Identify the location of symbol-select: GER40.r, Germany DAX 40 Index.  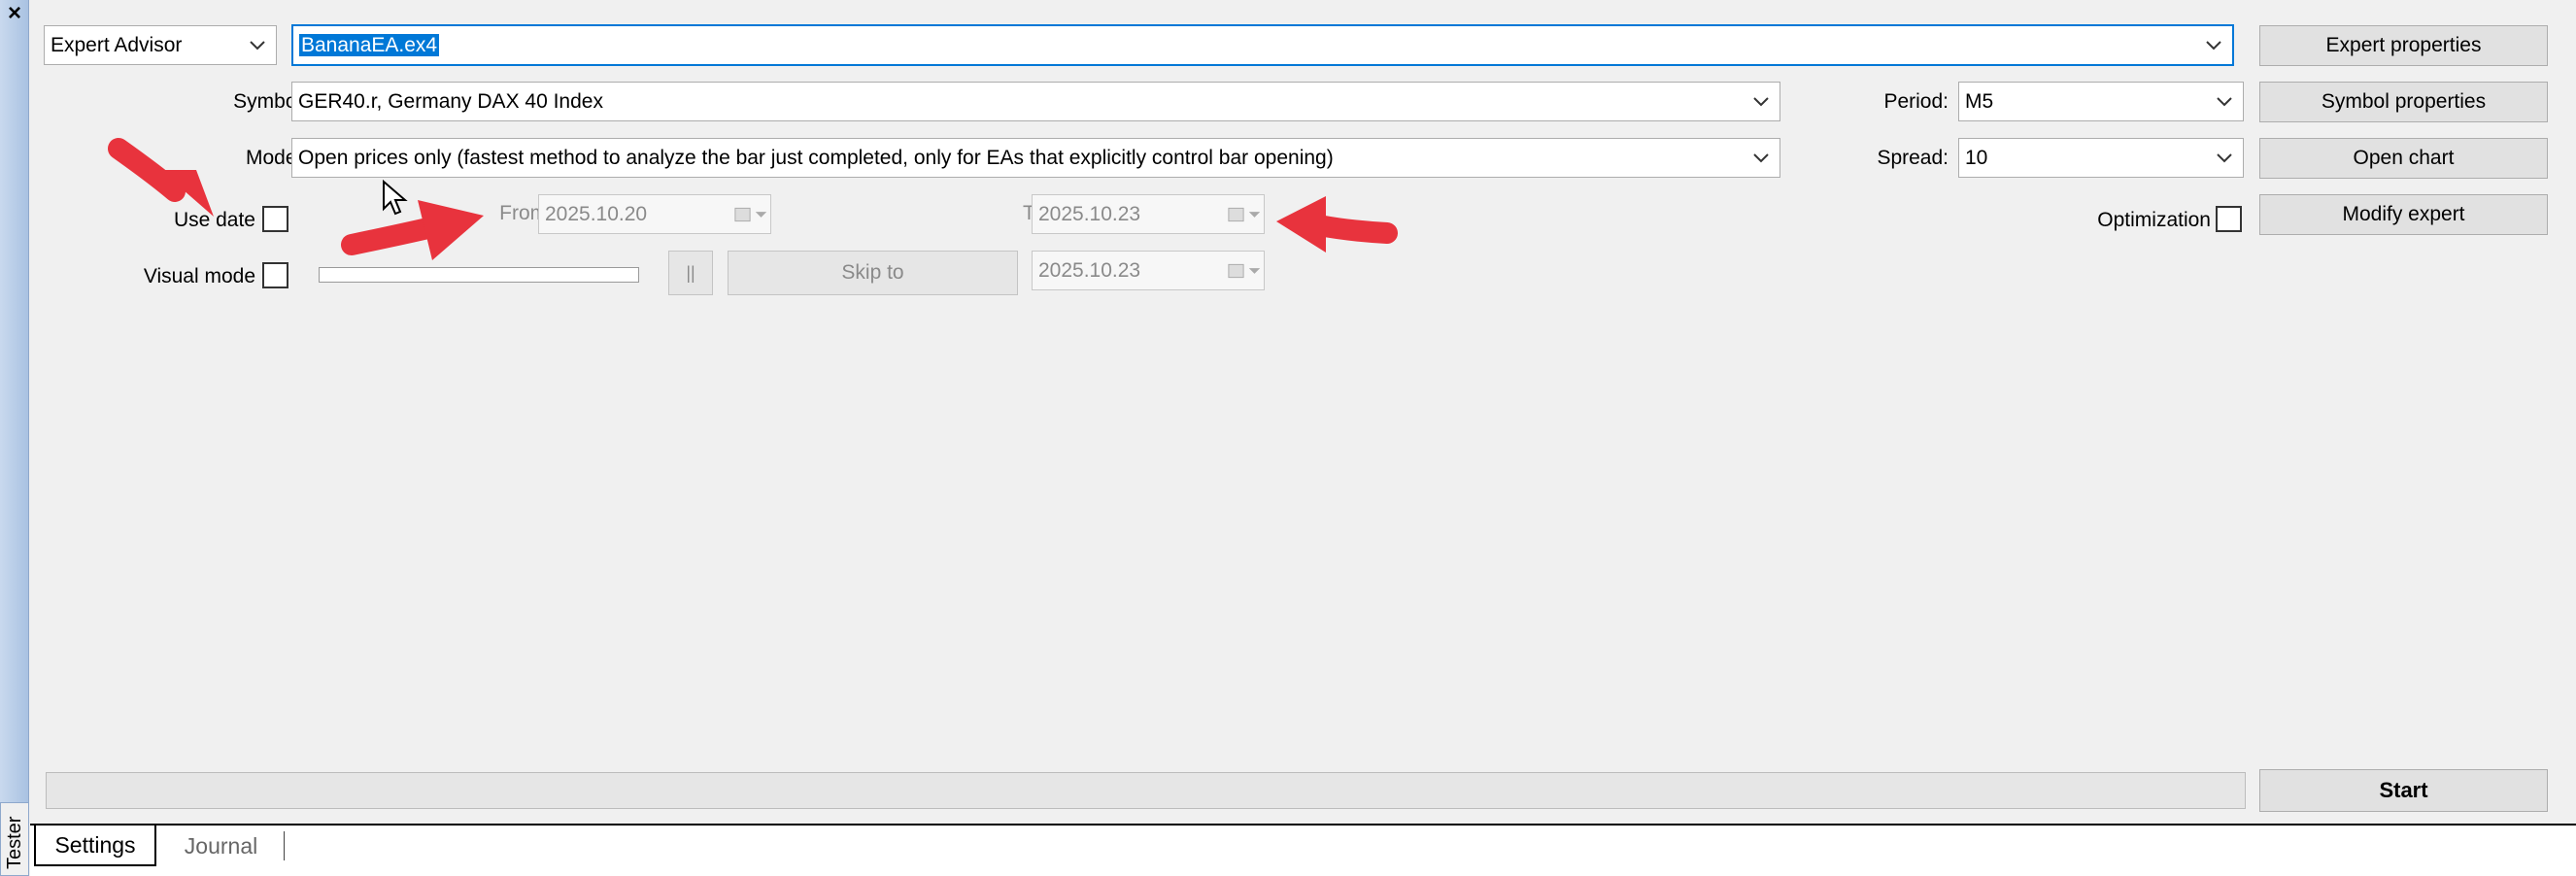
(1035, 101).